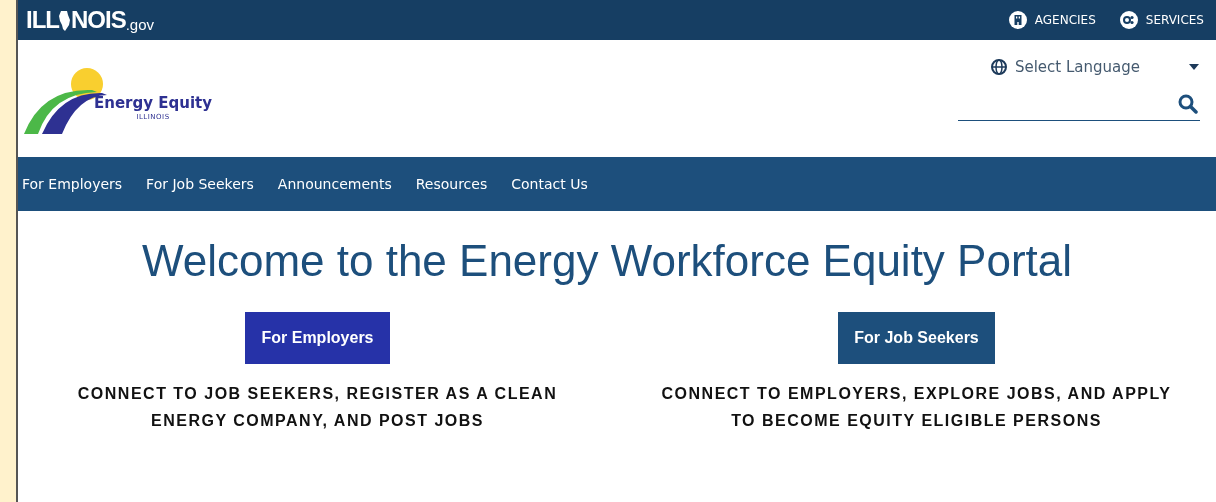 The width and height of the screenshot is (1216, 502). I want to click on page-heading: Welcome to the Energy Workforce Equity Portal, so click(607, 261).